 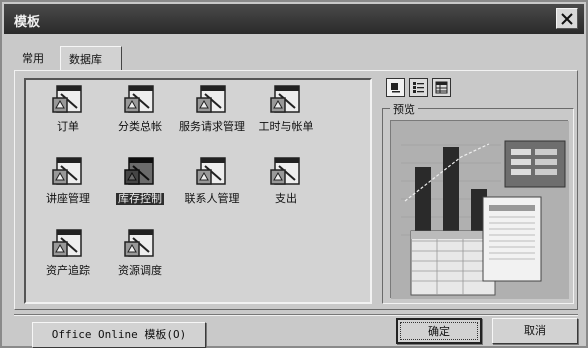 I want to click on dialog-title: 模板, so click(x=27, y=22).